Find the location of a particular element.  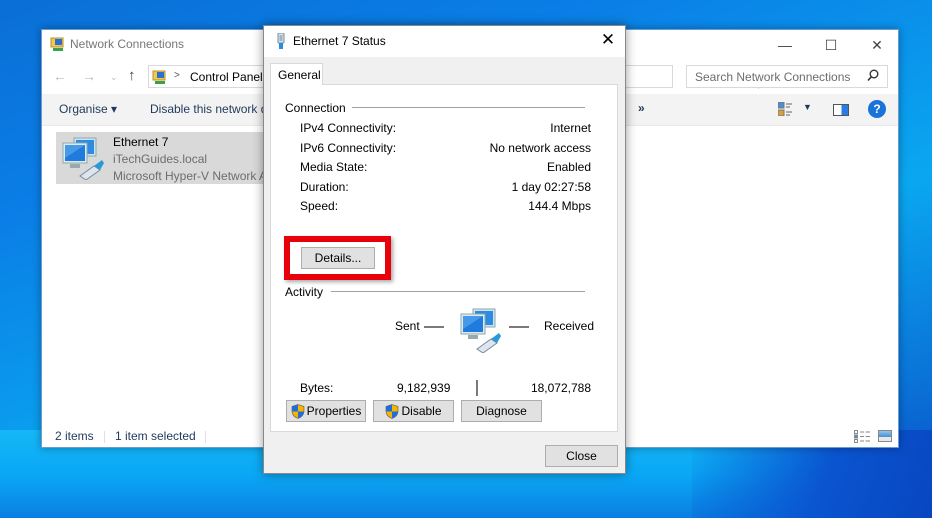

duration-value: 1 day 02:27:58 is located at coordinates (551, 187).